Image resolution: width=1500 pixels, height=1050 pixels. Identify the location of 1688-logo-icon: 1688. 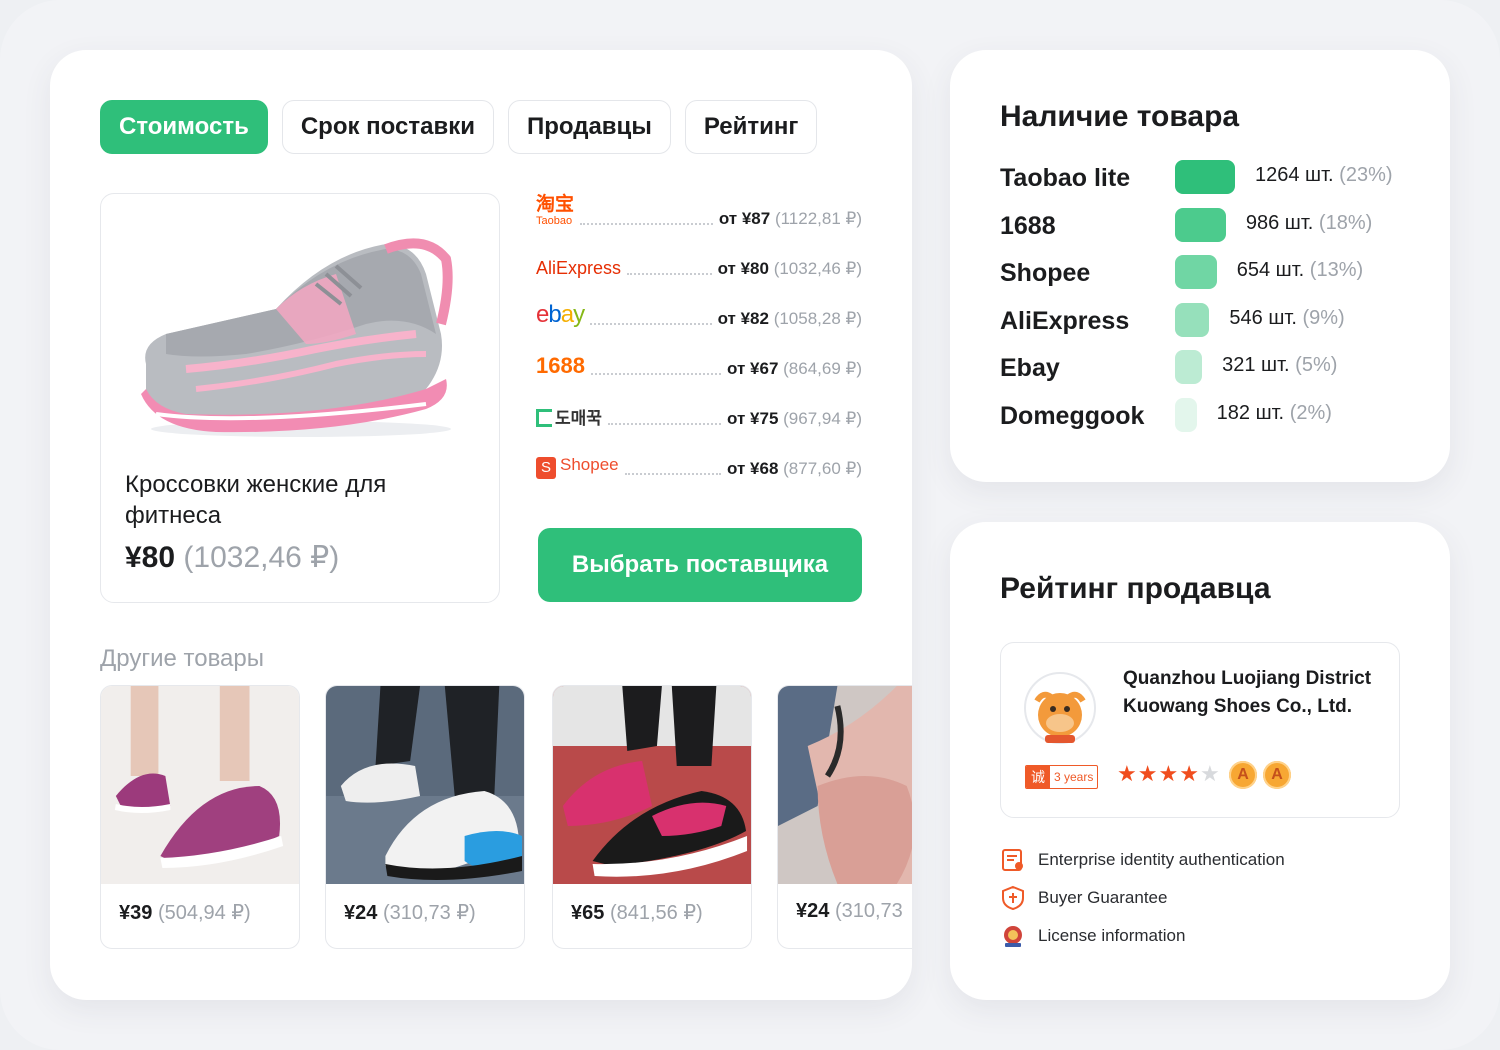
(560, 365).